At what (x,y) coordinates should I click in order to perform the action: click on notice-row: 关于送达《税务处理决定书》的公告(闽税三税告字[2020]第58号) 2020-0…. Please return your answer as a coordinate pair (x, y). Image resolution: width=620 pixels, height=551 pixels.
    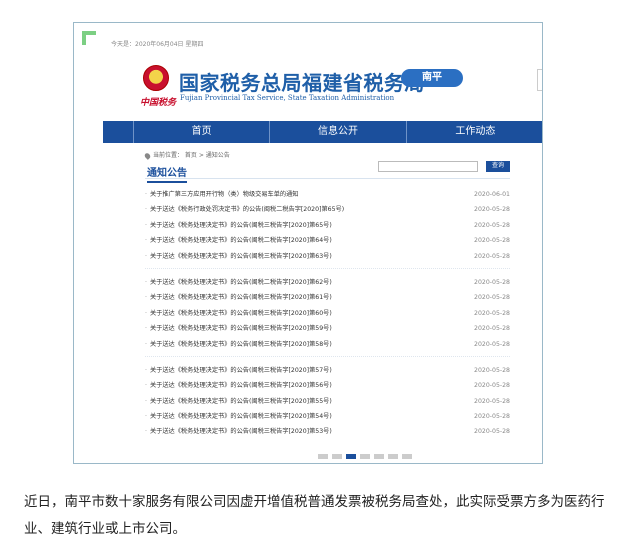
    Looking at the image, I should click on (327, 344).